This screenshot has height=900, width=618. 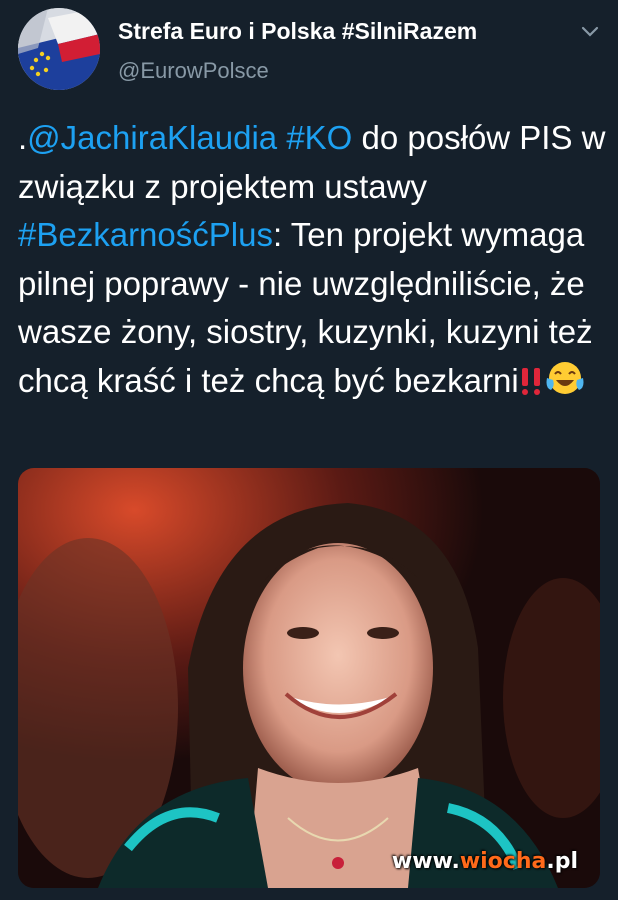 What do you see at coordinates (425, 861) in the screenshot?
I see `watermark-prefix: www.` at bounding box center [425, 861].